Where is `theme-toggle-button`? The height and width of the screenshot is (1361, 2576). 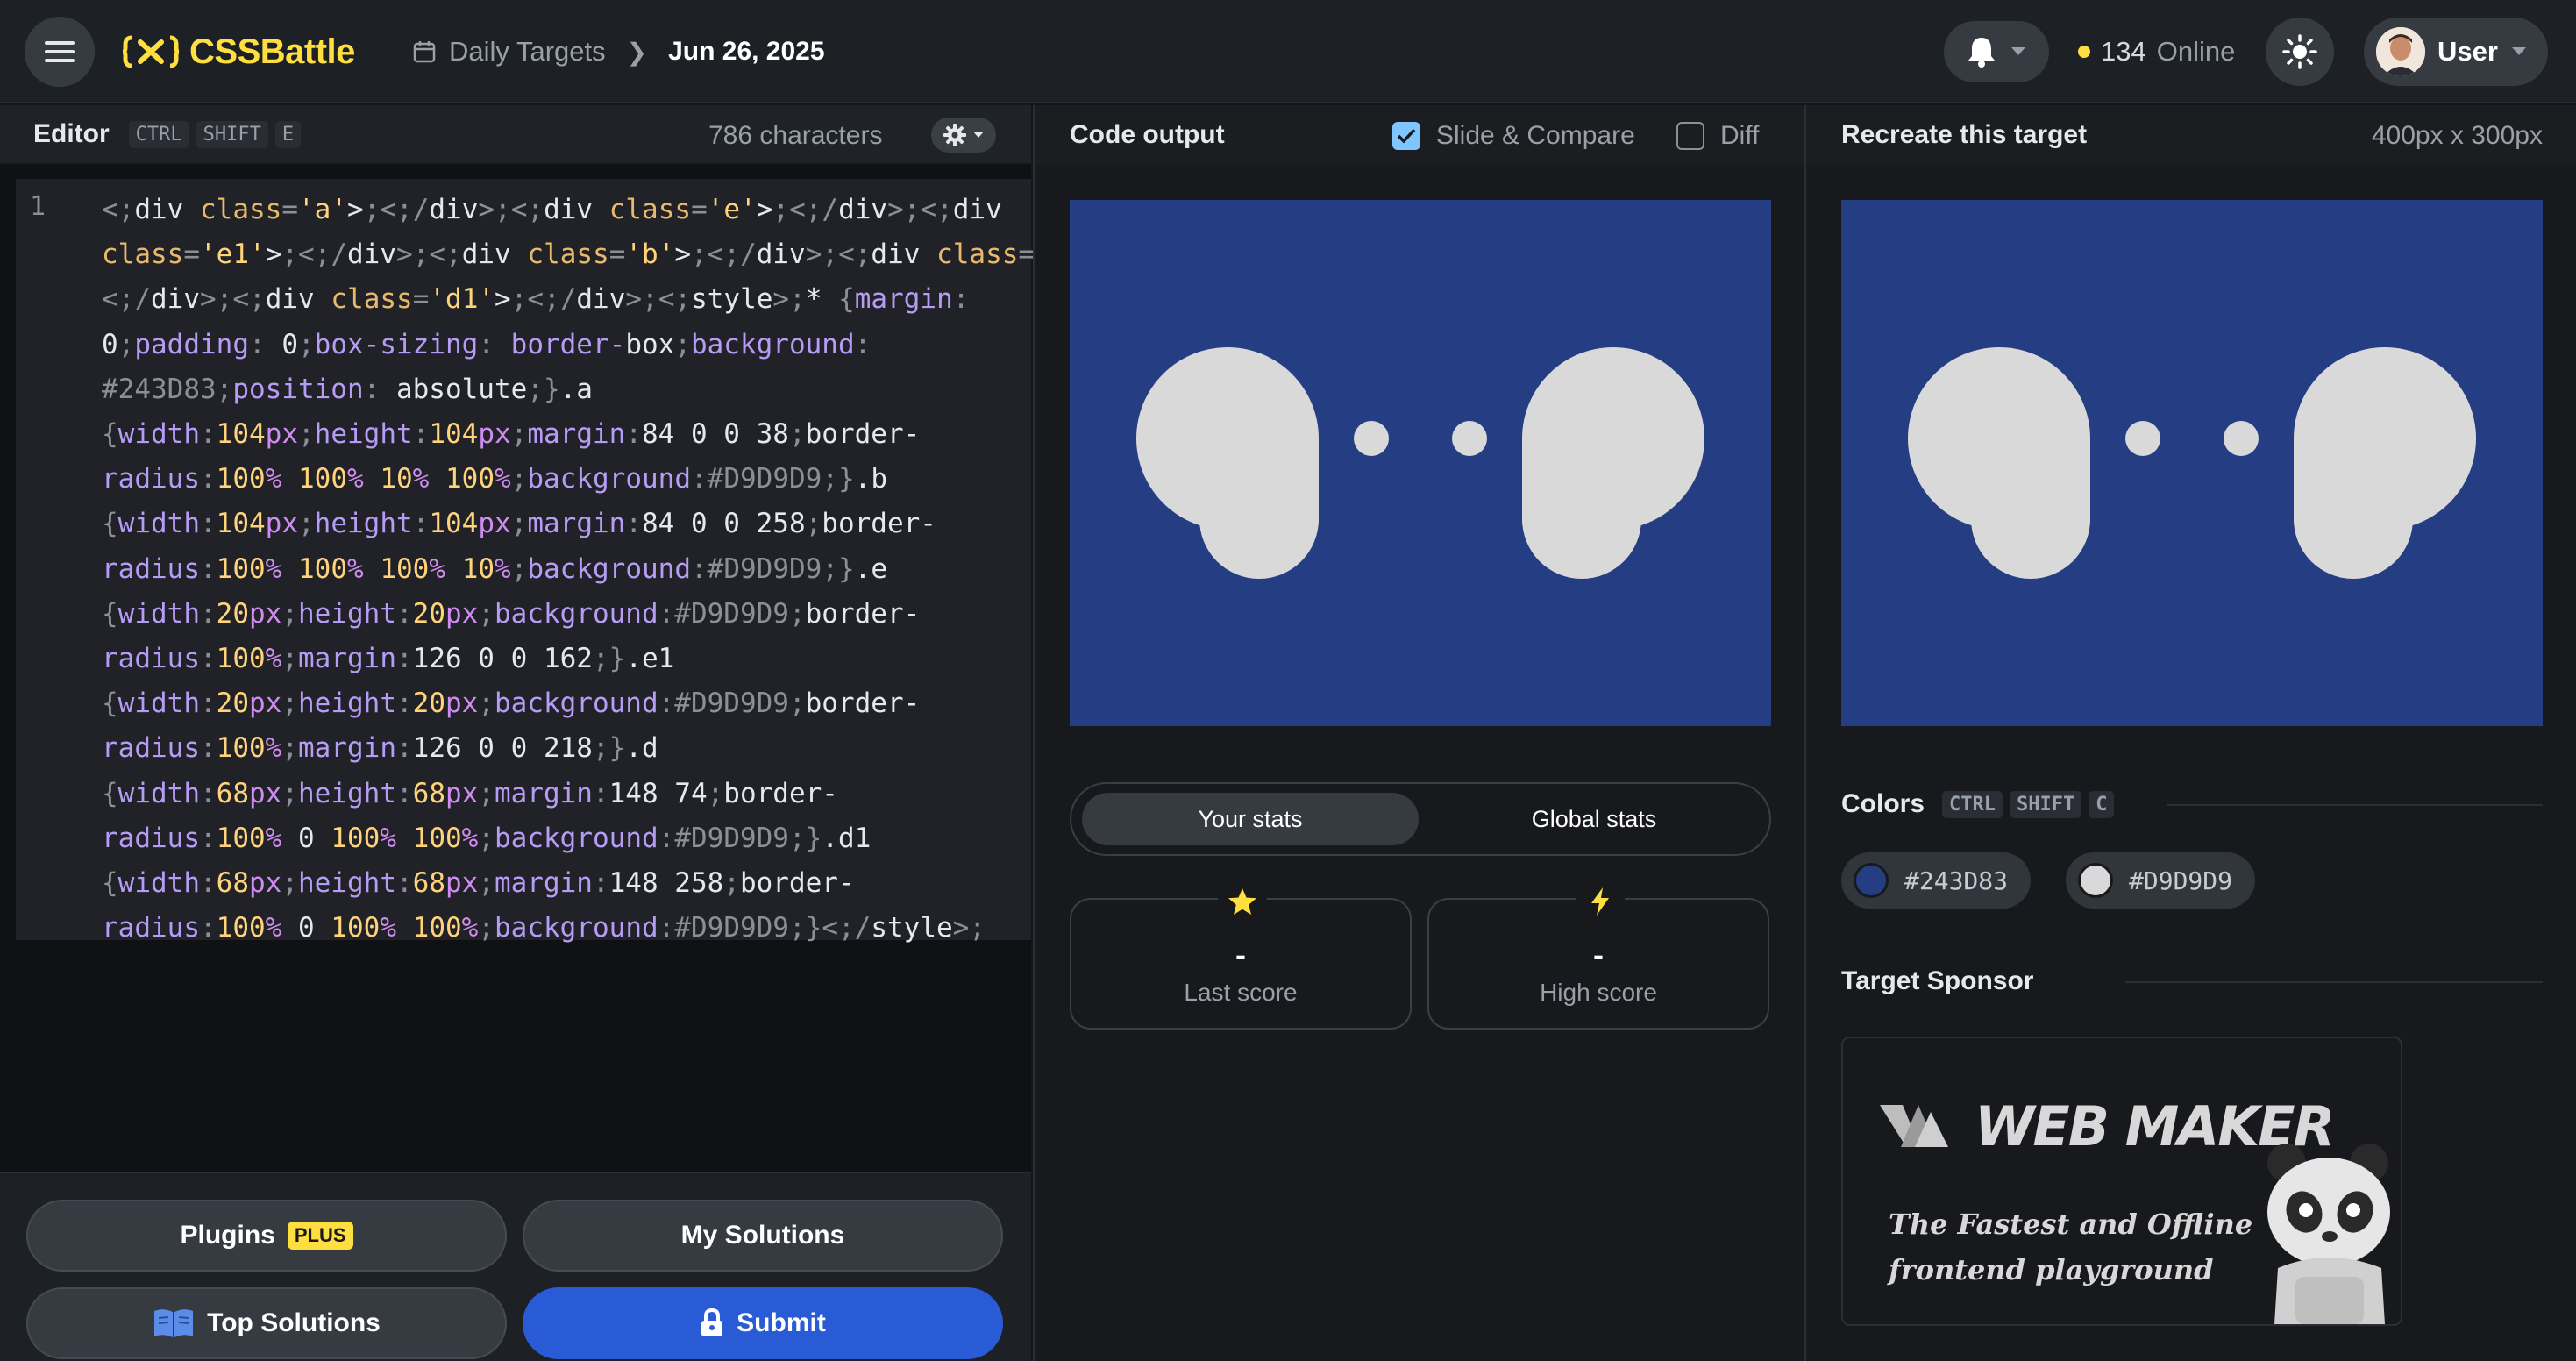 theme-toggle-button is located at coordinates (2300, 52).